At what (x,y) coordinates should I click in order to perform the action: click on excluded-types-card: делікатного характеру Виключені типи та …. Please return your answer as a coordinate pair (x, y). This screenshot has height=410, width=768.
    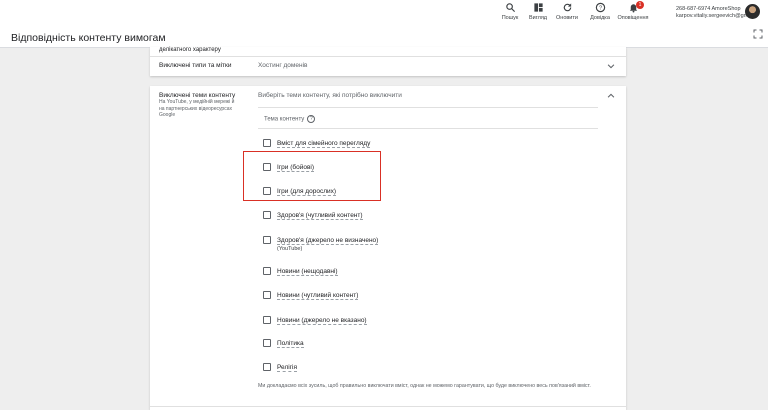
    Looking at the image, I should click on (388, 61).